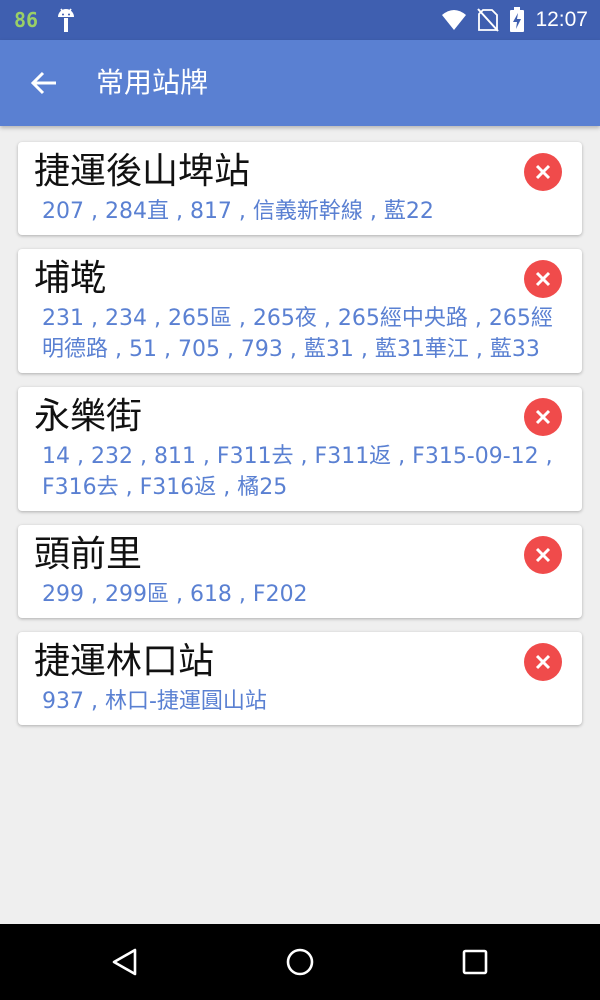 The width and height of the screenshot is (600, 1000). What do you see at coordinates (454, 20) in the screenshot?
I see `wifi-icon` at bounding box center [454, 20].